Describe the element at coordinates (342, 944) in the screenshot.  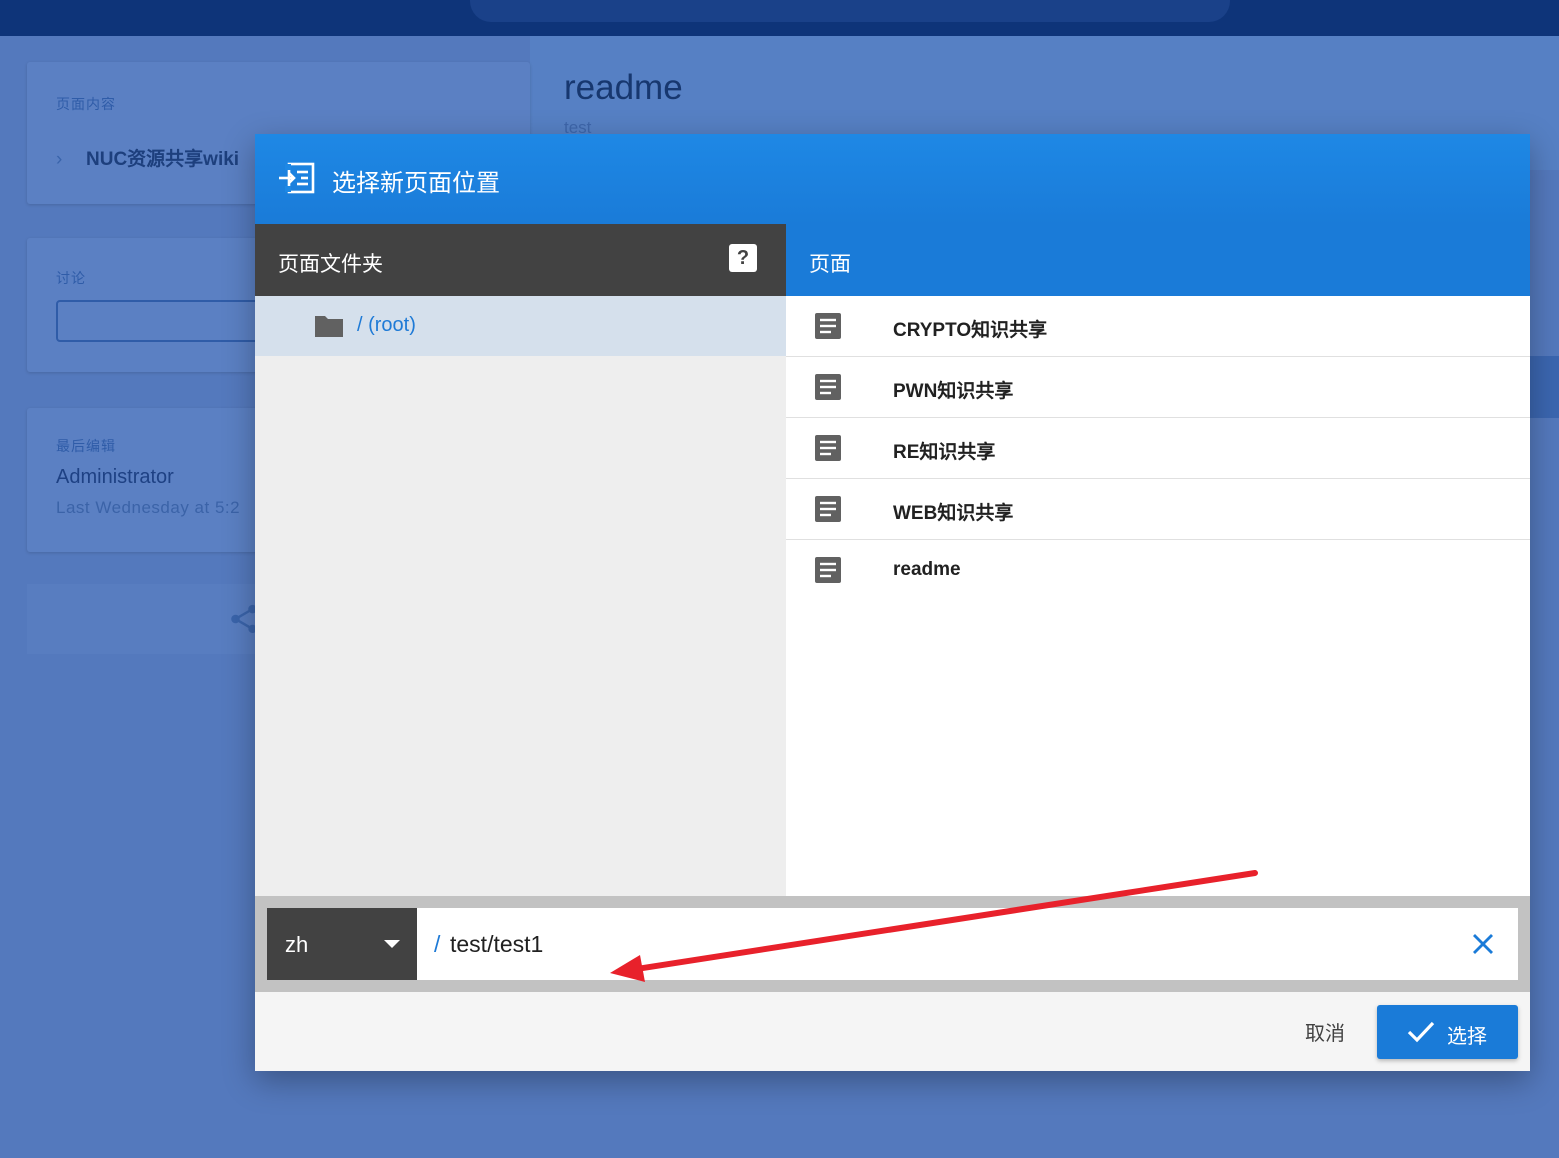
I see `locale-select: zh` at that location.